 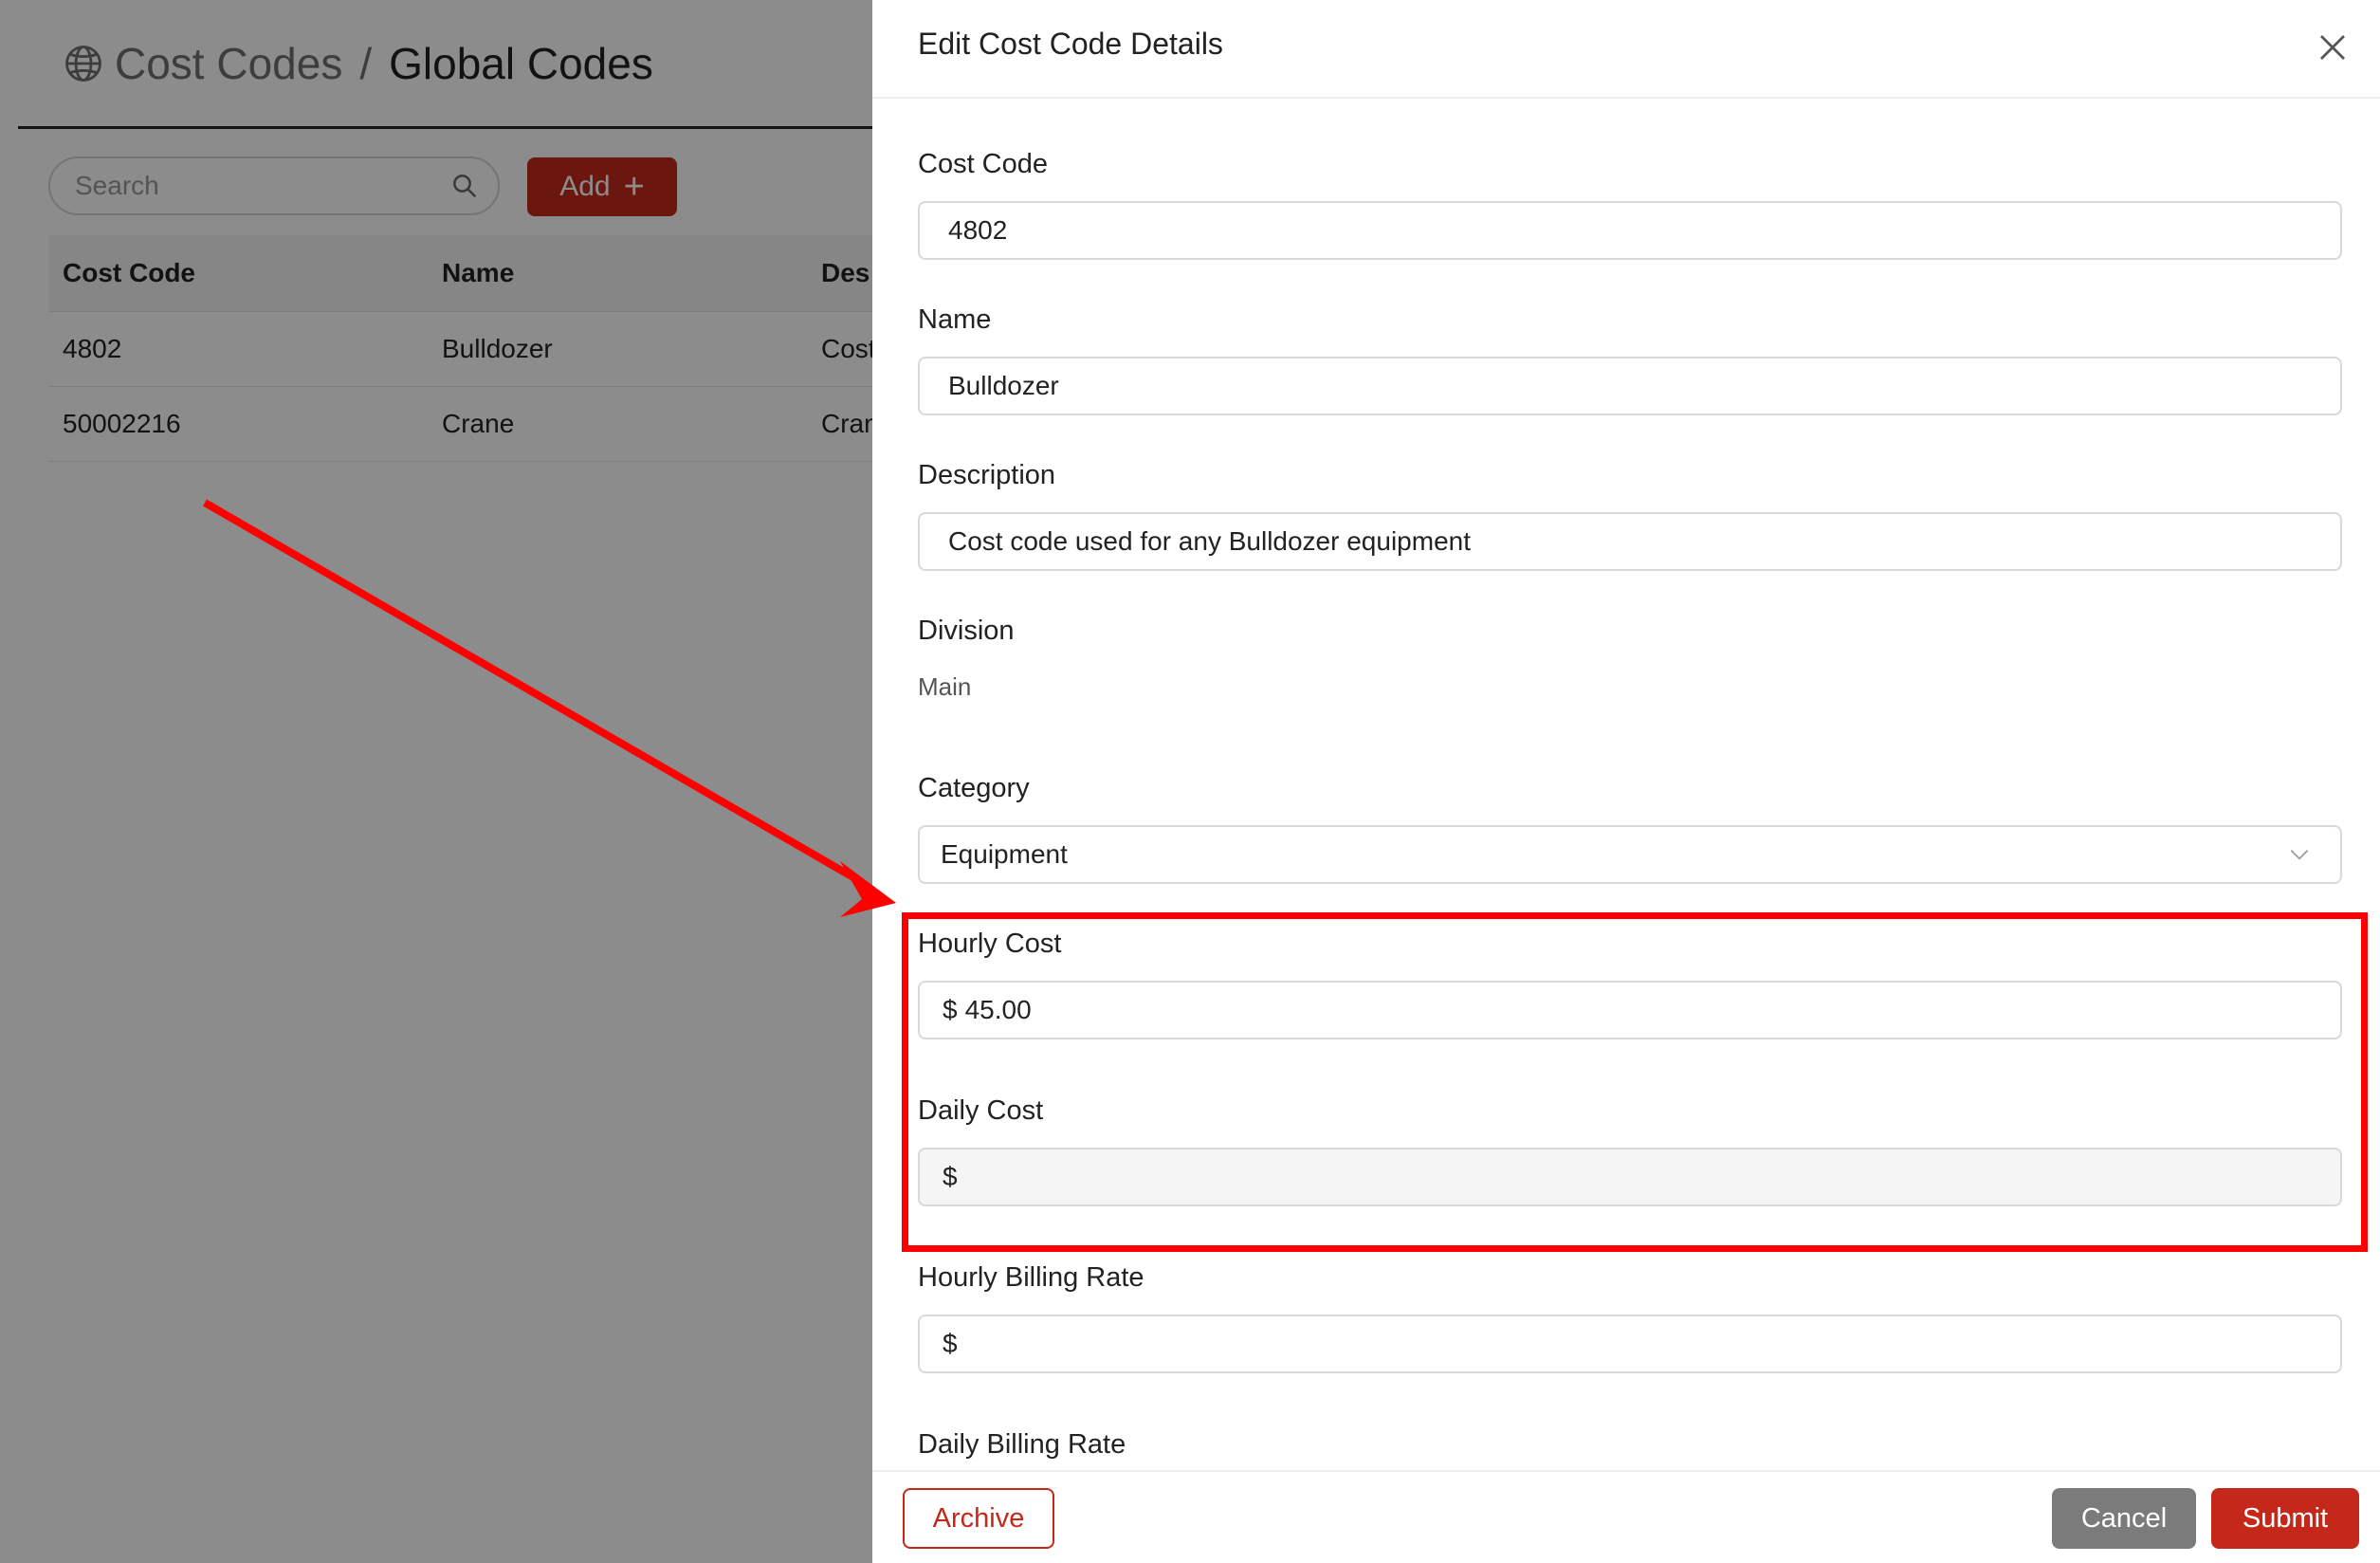 I want to click on description-field: Description, so click(x=1630, y=515).